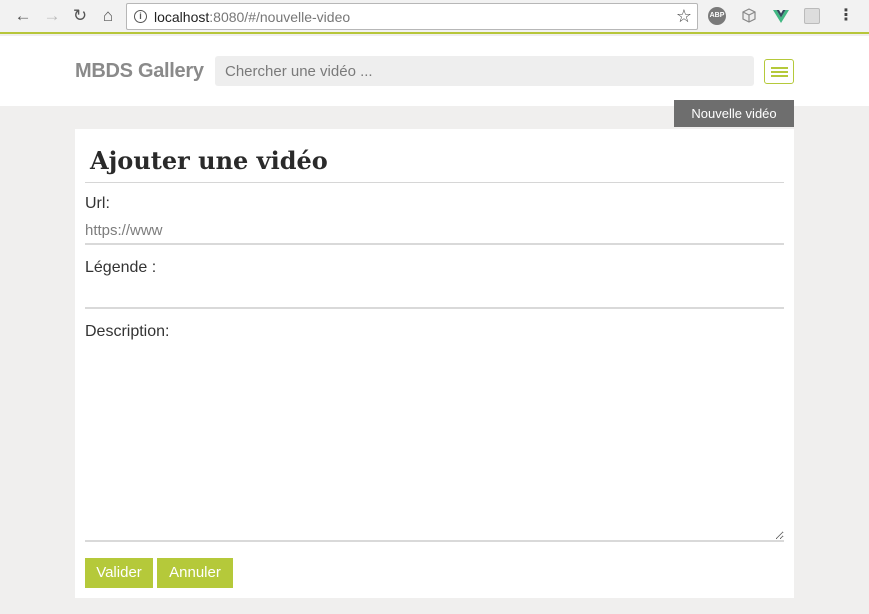 This screenshot has width=869, height=614. What do you see at coordinates (684, 16) in the screenshot?
I see `bookmark-star-icon: ☆` at bounding box center [684, 16].